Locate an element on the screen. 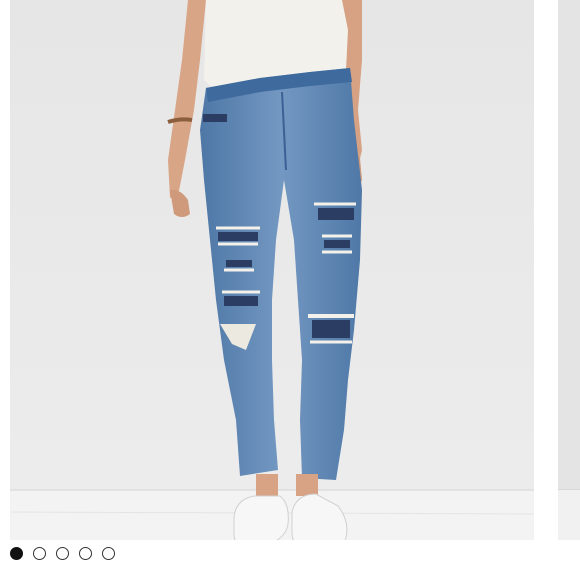 The width and height of the screenshot is (580, 580). next-slide-preview is located at coordinates (569, 270).